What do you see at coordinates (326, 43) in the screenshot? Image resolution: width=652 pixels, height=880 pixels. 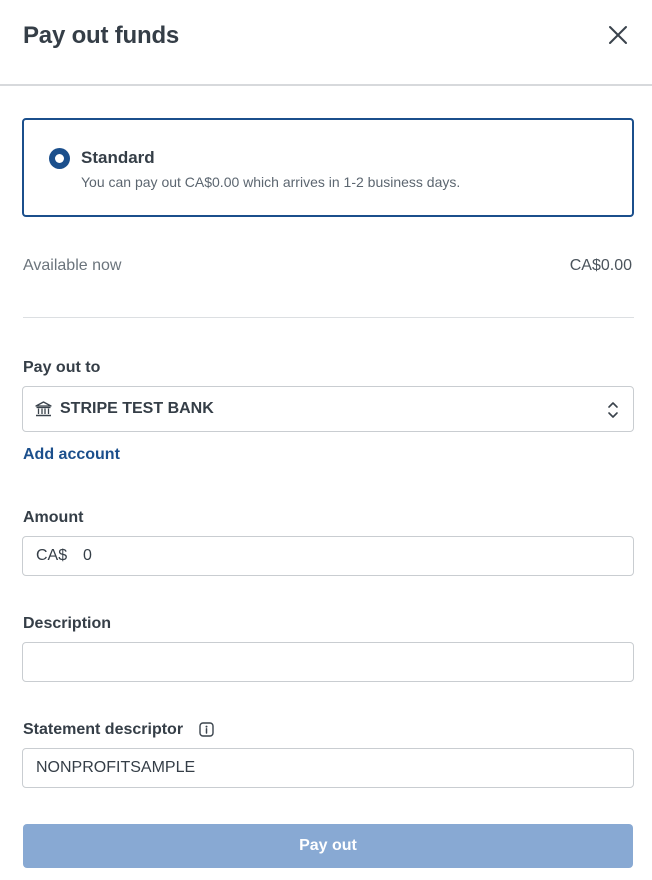 I see `dialog-header: Pay out funds` at bounding box center [326, 43].